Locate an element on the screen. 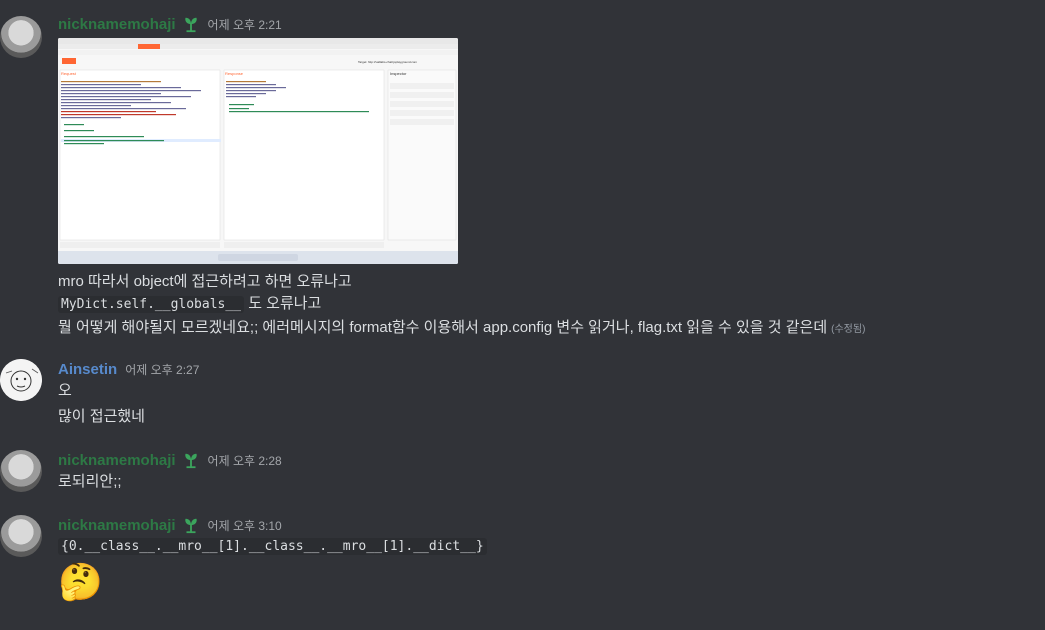  message-header: nicknamemohaji 어제 오후 2:21 is located at coordinates (170, 24).